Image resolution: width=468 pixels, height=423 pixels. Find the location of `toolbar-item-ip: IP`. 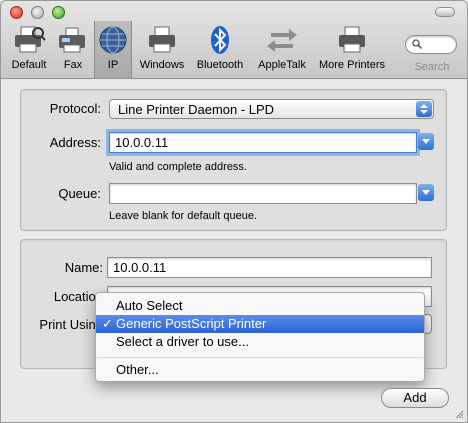

toolbar-item-ip: IP is located at coordinates (113, 49).